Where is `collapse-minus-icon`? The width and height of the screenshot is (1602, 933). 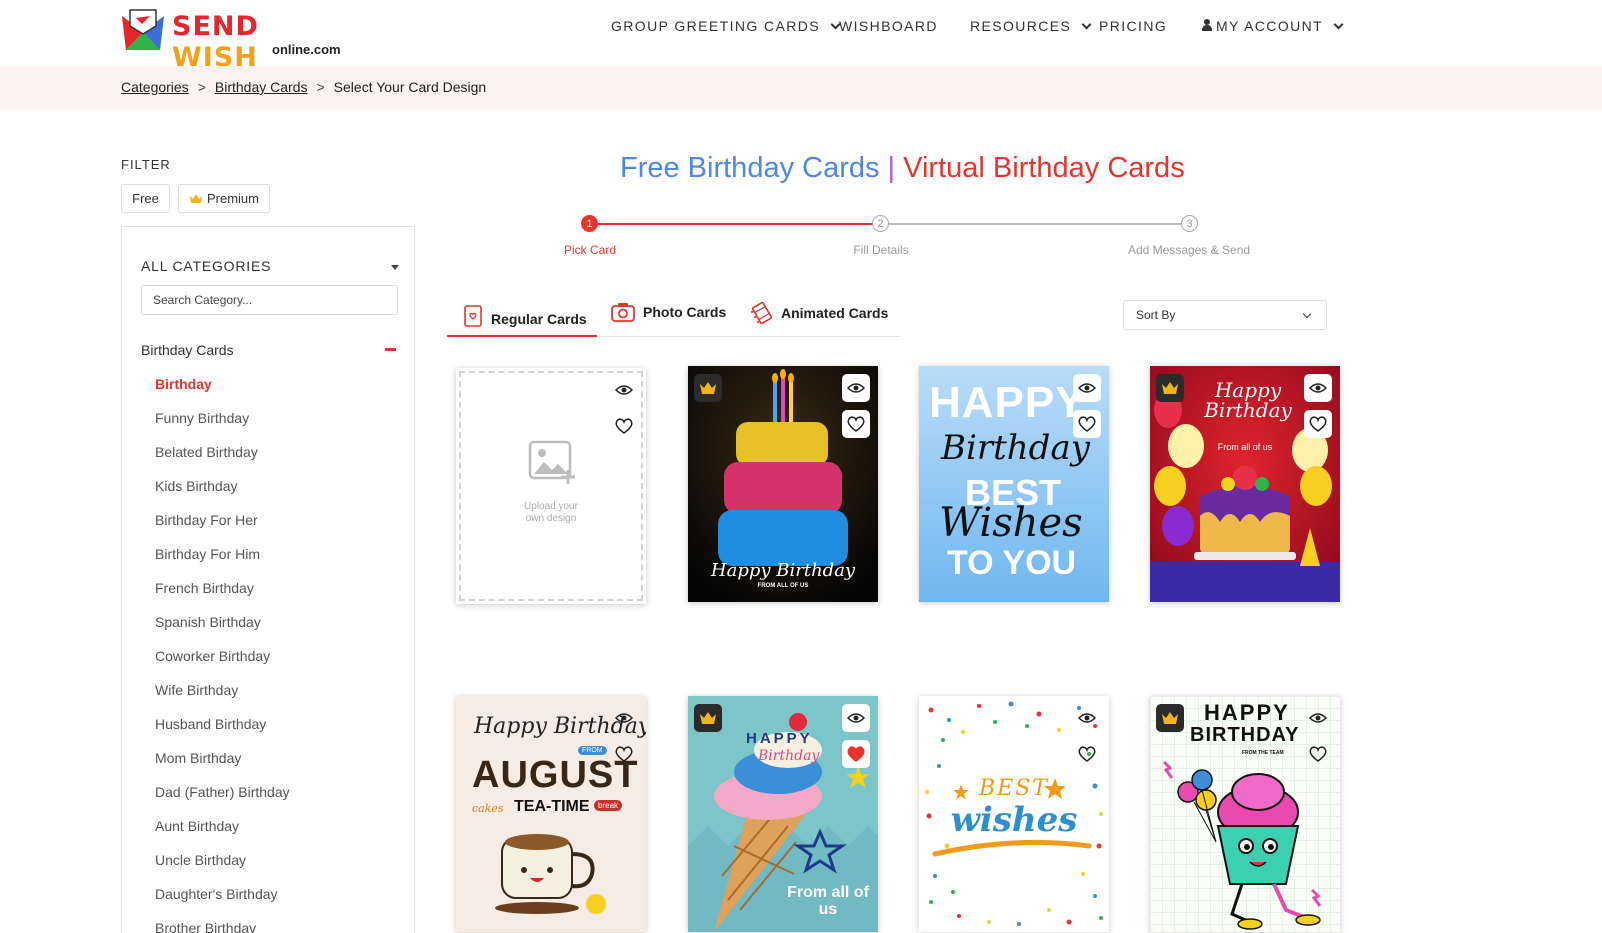
collapse-minus-icon is located at coordinates (390, 349).